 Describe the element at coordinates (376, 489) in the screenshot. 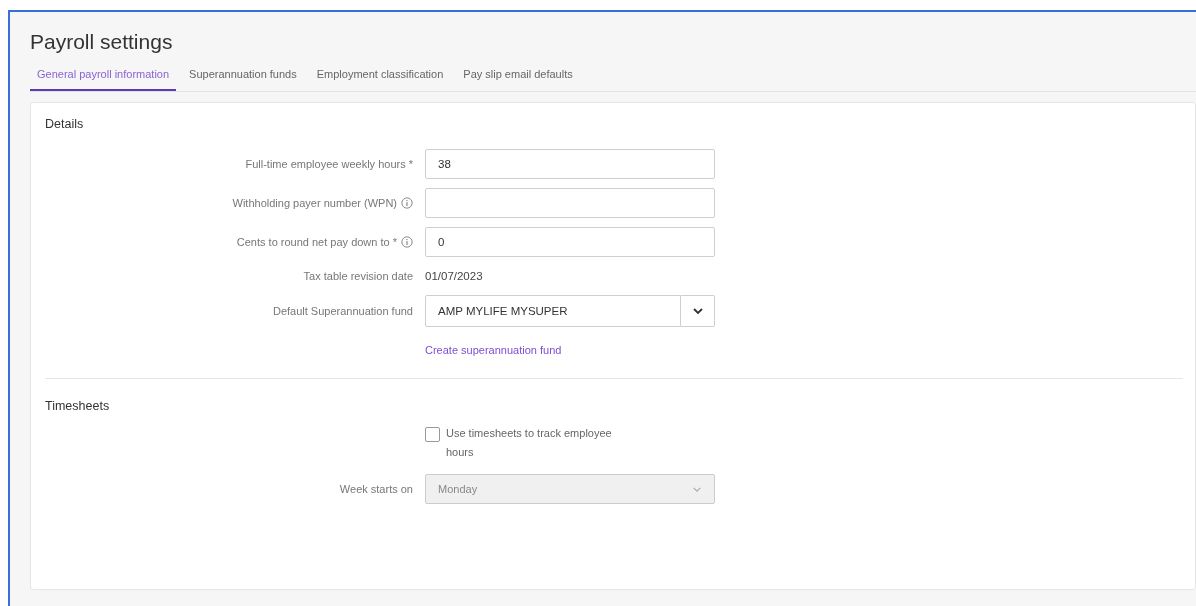

I see `field-label: Week starts on` at that location.